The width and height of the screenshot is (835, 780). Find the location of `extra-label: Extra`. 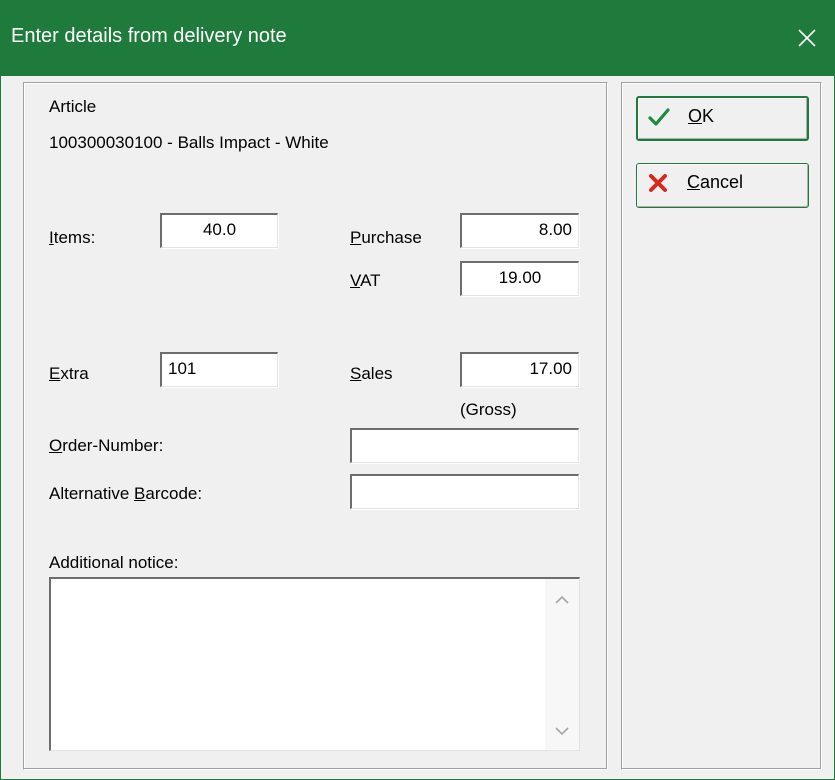

extra-label: Extra is located at coordinates (69, 374).